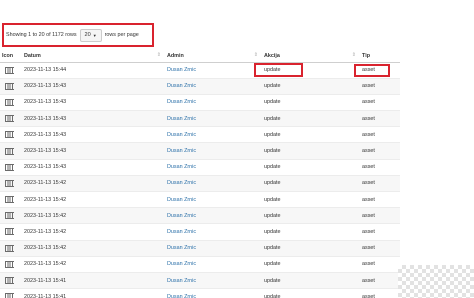 This screenshot has width=474, height=298. What do you see at coordinates (278, 70) in the screenshot?
I see `highlight-action-cell` at bounding box center [278, 70].